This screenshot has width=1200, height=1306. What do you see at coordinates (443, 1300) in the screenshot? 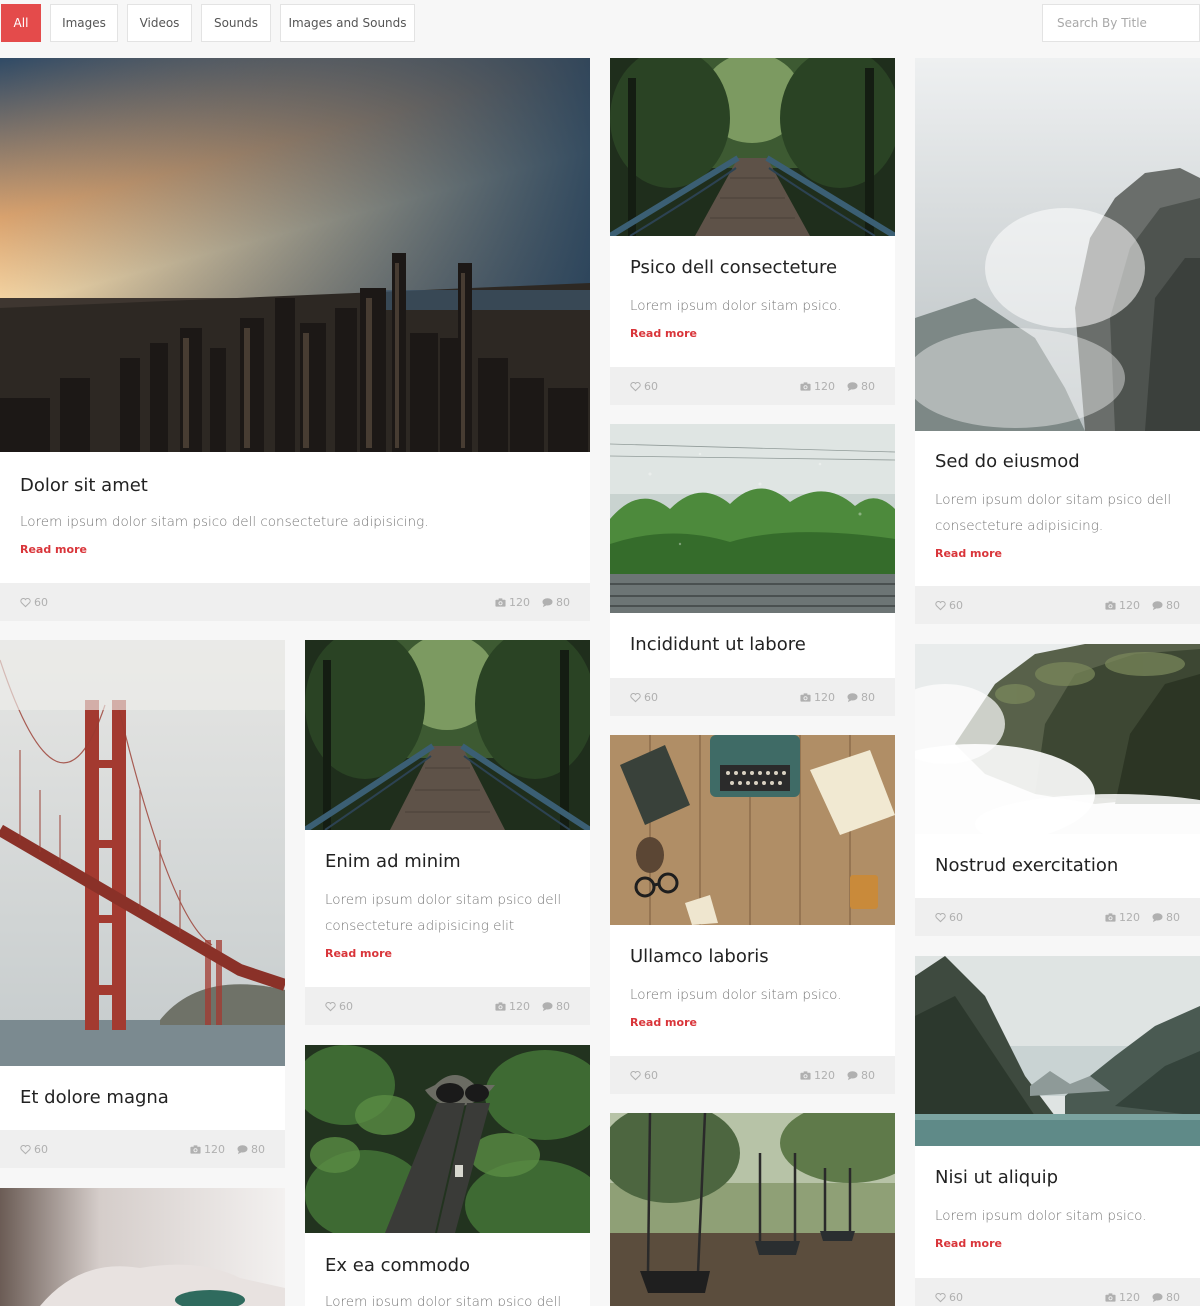
I see `card-description: Lorem ipsum dolor sitam psico dell` at bounding box center [443, 1300].